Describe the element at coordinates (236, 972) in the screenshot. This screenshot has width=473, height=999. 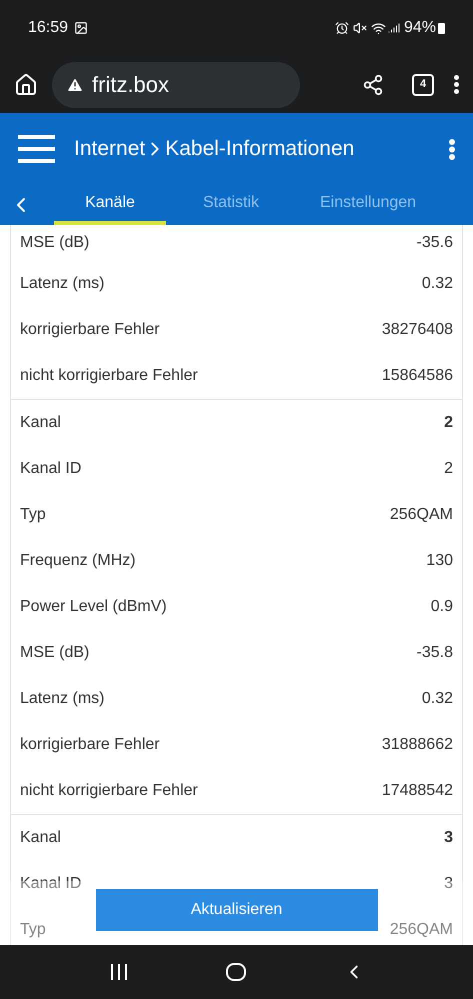
I see `home-icon` at that location.